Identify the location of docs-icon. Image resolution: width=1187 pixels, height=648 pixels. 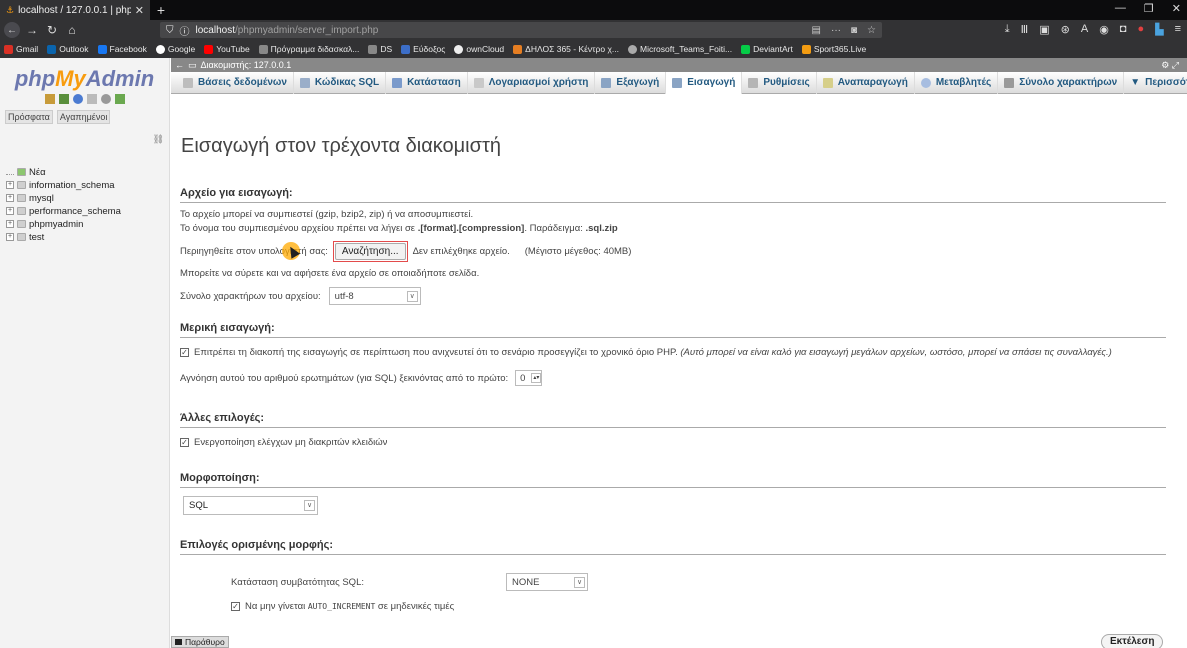
(91, 99).